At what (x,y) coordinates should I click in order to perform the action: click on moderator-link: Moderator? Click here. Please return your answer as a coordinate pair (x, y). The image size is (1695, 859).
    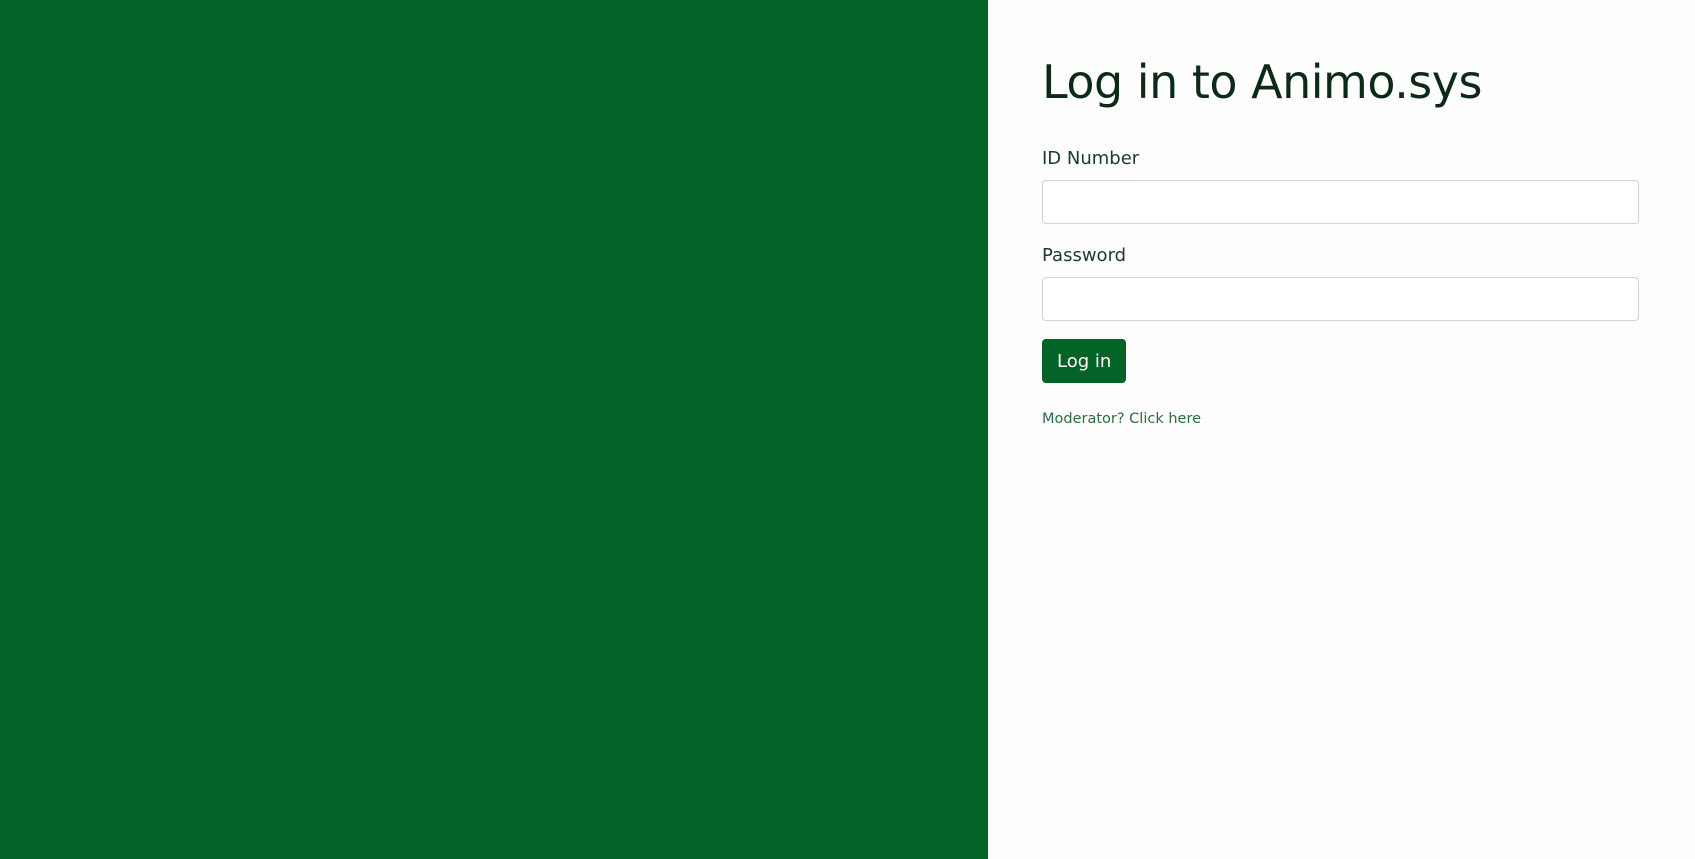
    Looking at the image, I should click on (1341, 419).